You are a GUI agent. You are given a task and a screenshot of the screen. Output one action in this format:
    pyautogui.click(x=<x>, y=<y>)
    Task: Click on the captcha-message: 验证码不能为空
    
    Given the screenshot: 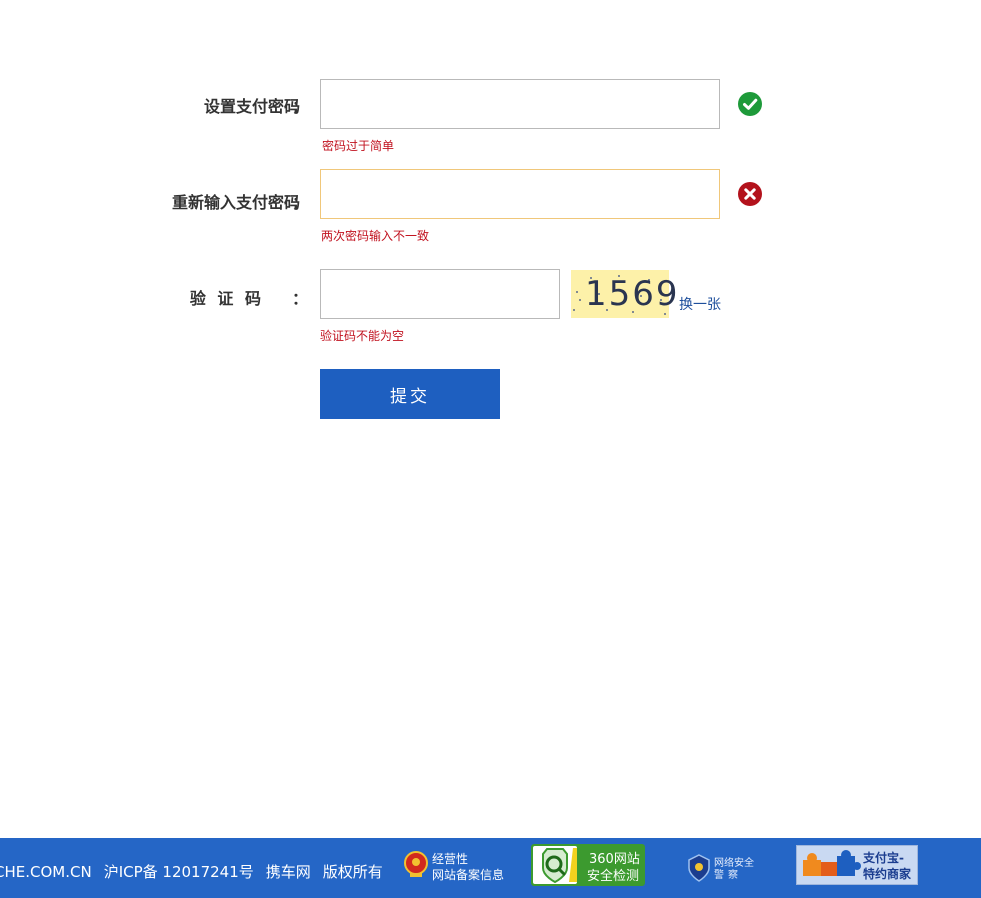 What is the action you would take?
    pyautogui.click(x=362, y=336)
    